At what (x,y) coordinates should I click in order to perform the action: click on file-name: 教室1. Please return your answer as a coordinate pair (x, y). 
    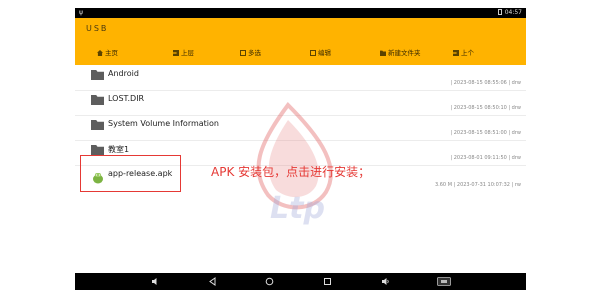
    Looking at the image, I should click on (119, 149).